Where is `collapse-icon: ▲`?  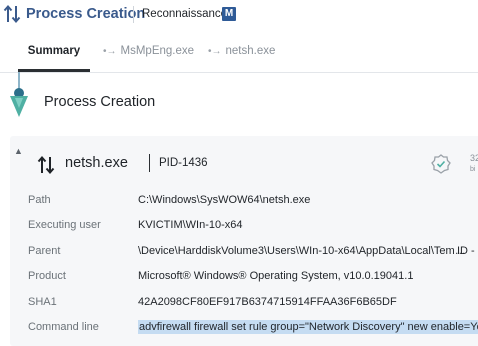 collapse-icon: ▲ is located at coordinates (18, 151).